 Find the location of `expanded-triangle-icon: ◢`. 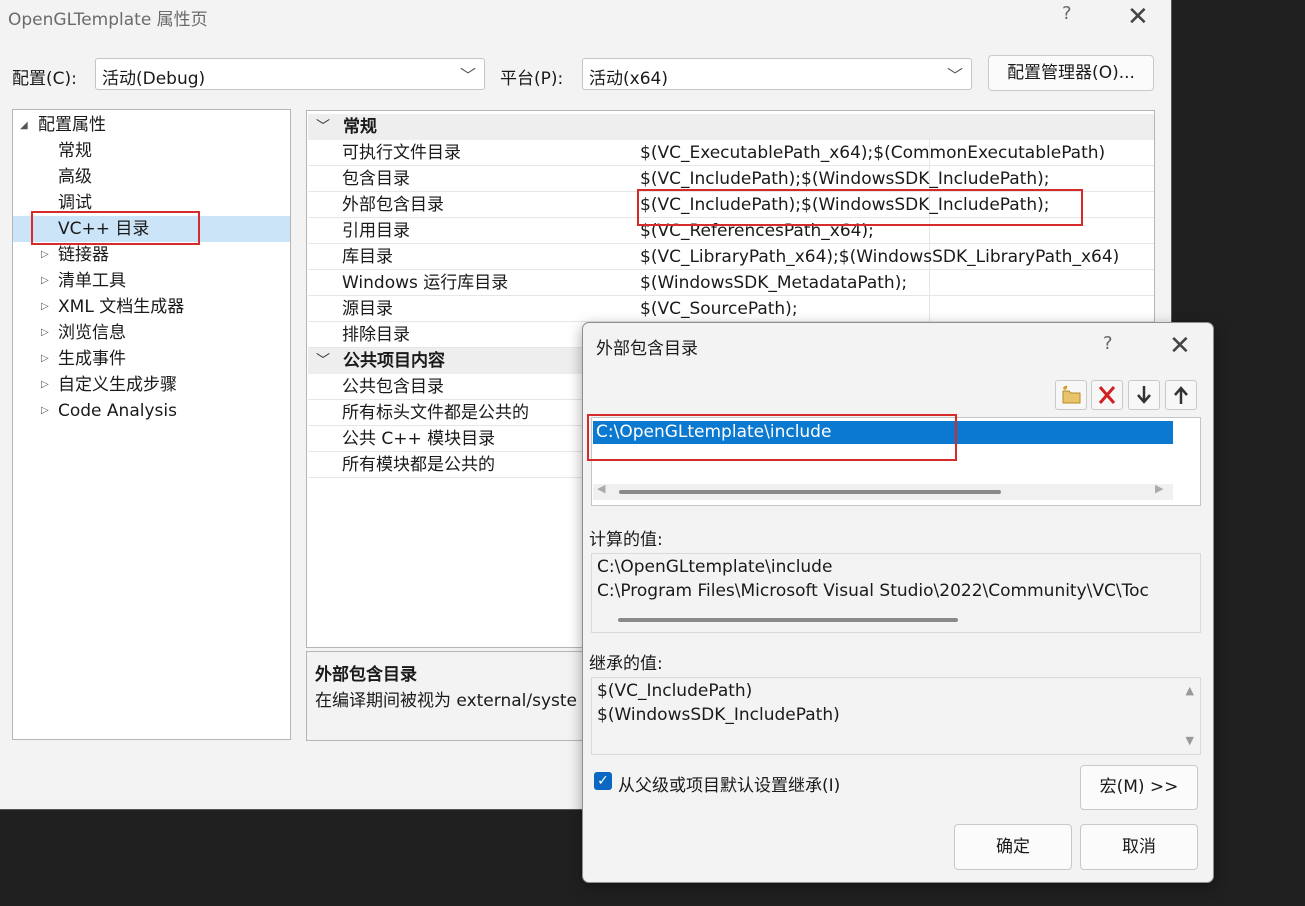

expanded-triangle-icon: ◢ is located at coordinates (24, 125).